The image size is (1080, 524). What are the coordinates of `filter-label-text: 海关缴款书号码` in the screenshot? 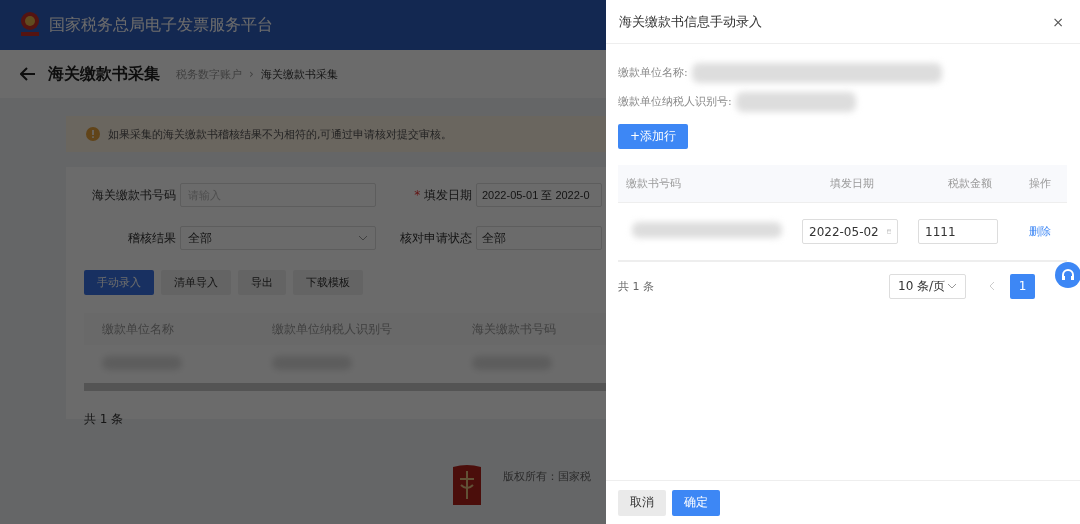 It's located at (134, 194).